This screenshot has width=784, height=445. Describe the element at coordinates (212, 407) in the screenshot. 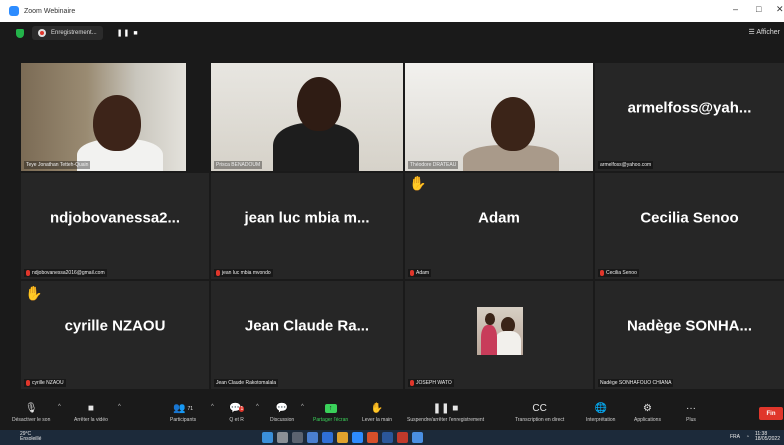

I see `participants-options-caret: ^` at that location.